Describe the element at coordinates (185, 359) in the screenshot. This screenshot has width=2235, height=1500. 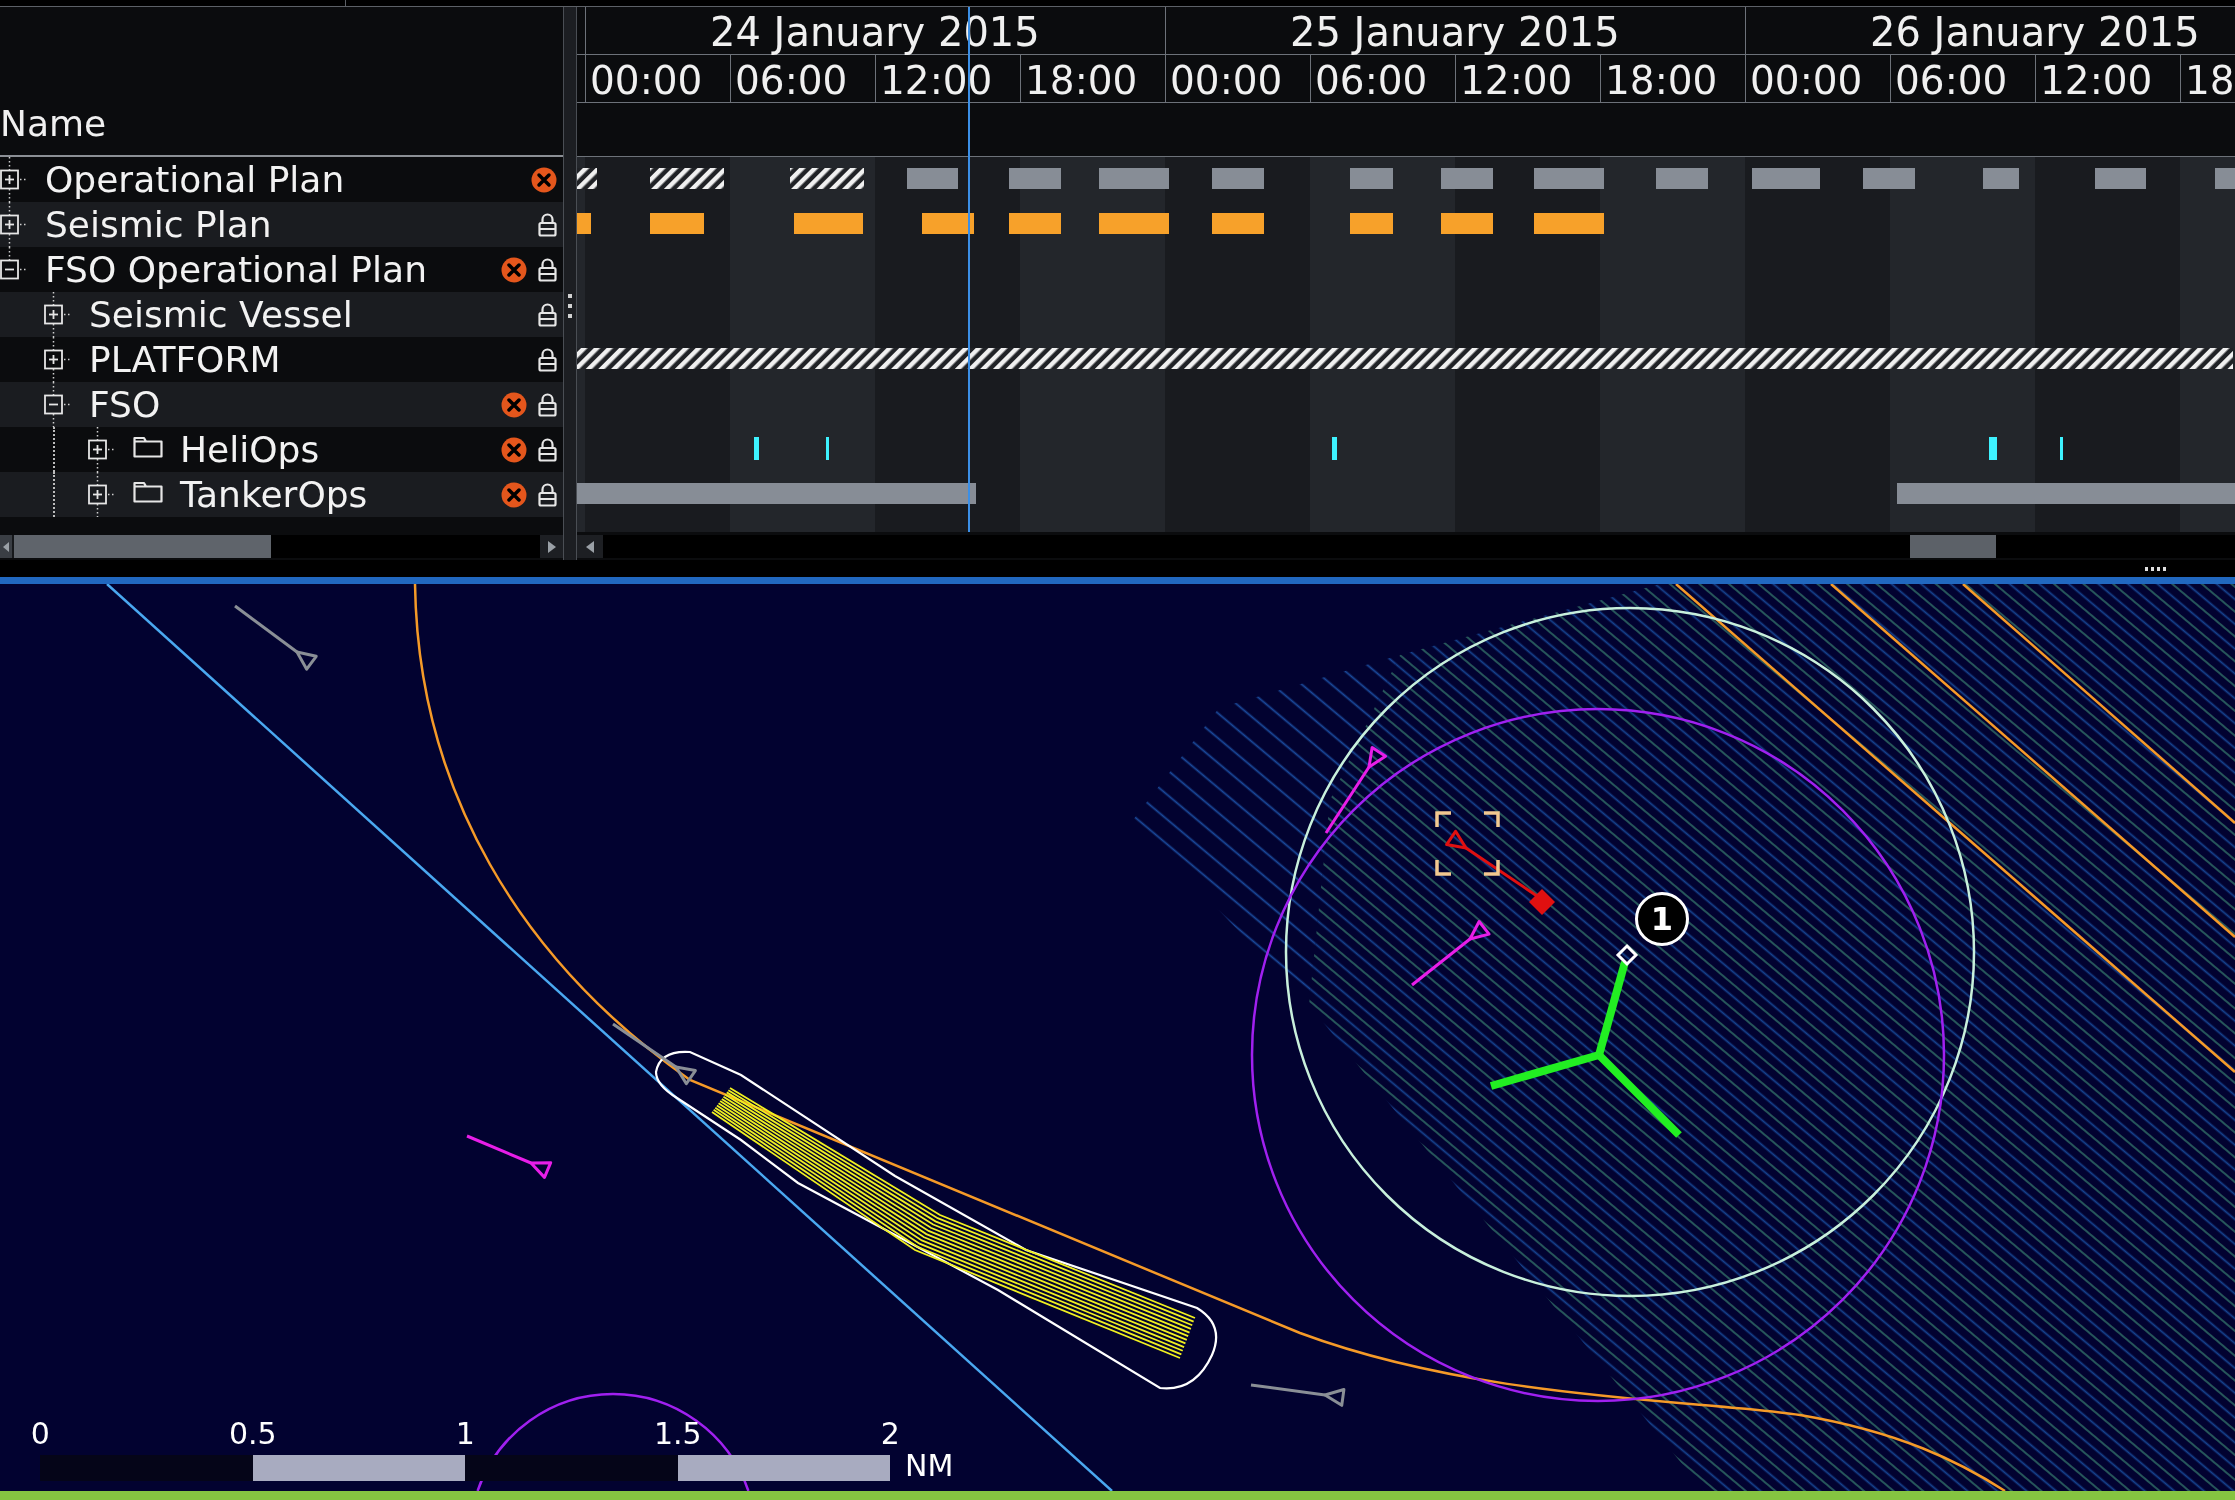
I see `tree-item-label: PLATFORM` at that location.